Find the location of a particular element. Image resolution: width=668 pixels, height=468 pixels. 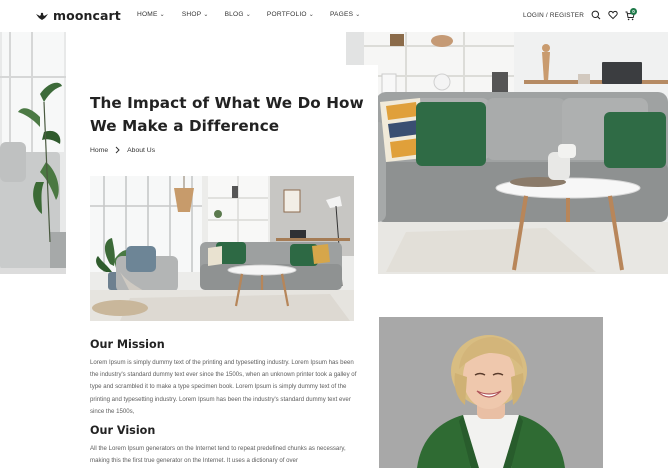

vision-heading: Our Vision is located at coordinates (123, 430).